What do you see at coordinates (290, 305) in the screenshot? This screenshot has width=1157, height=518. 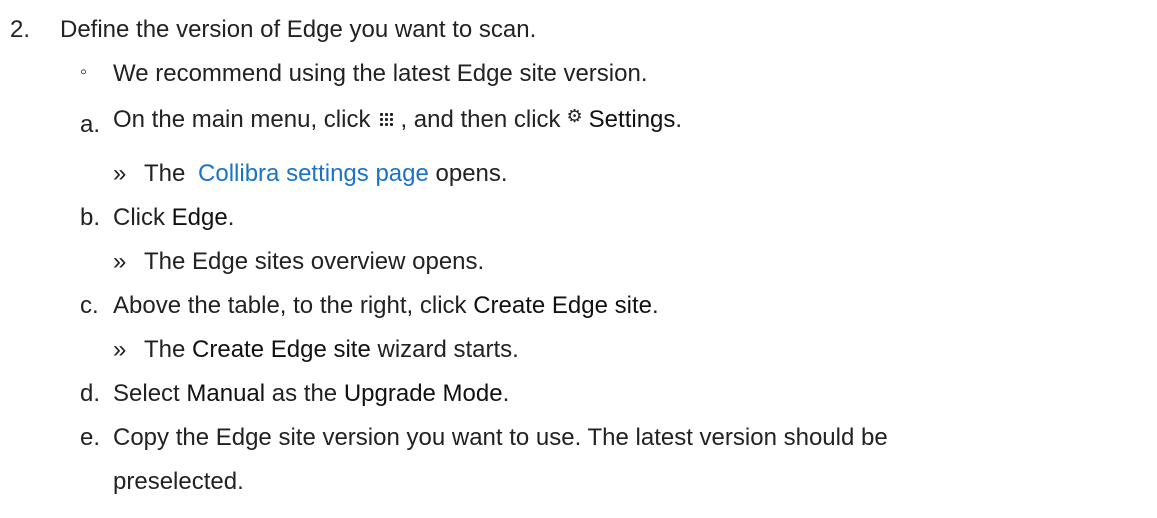 I see `substep-c-prefix: Above the table, to the right, click` at bounding box center [290, 305].